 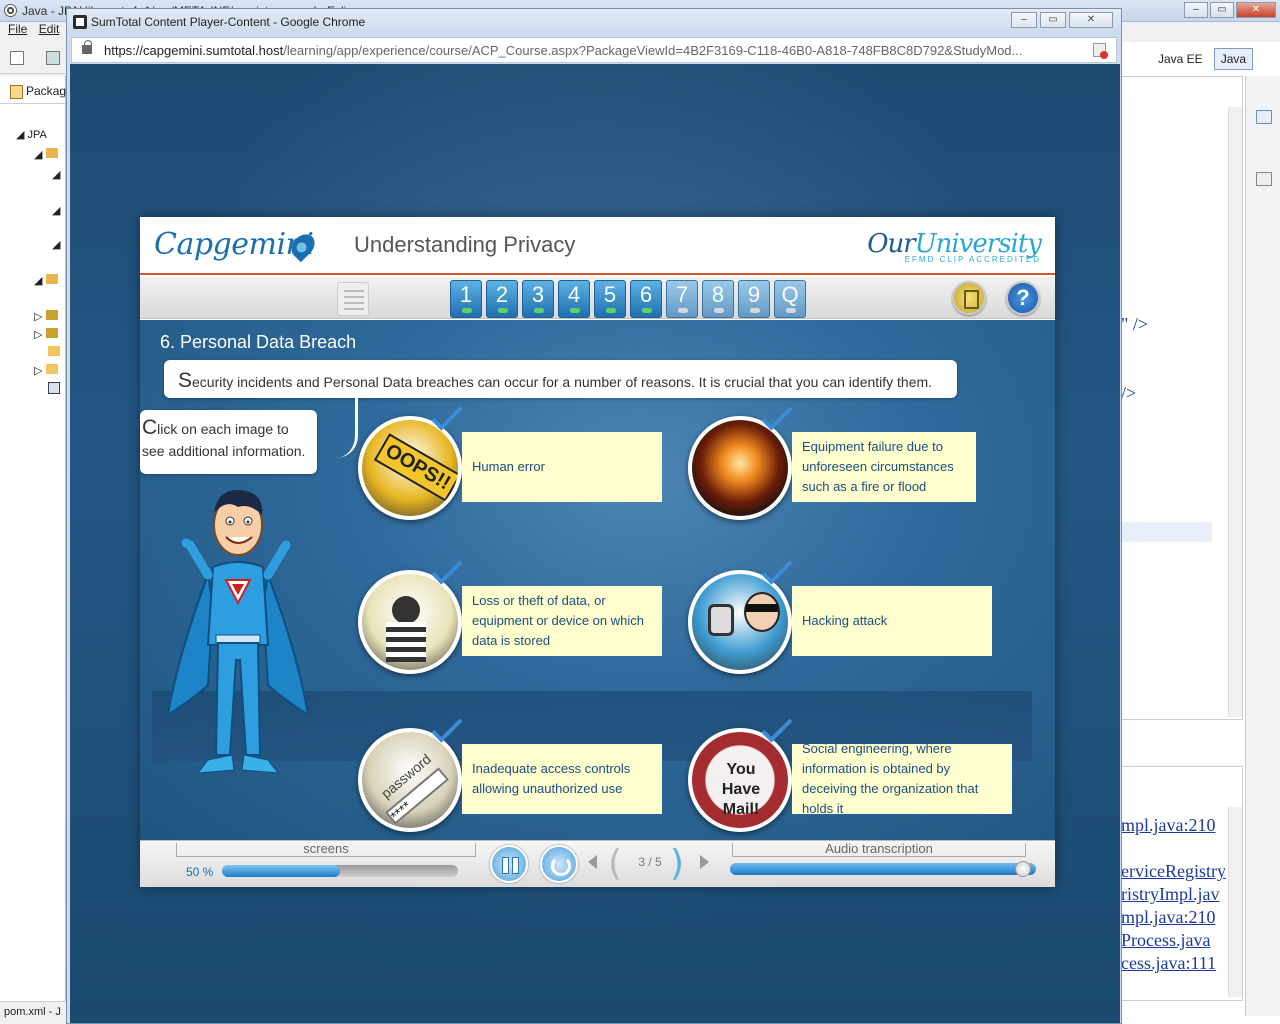 I want to click on breach-item-label: Hacking attack, so click(x=892, y=621).